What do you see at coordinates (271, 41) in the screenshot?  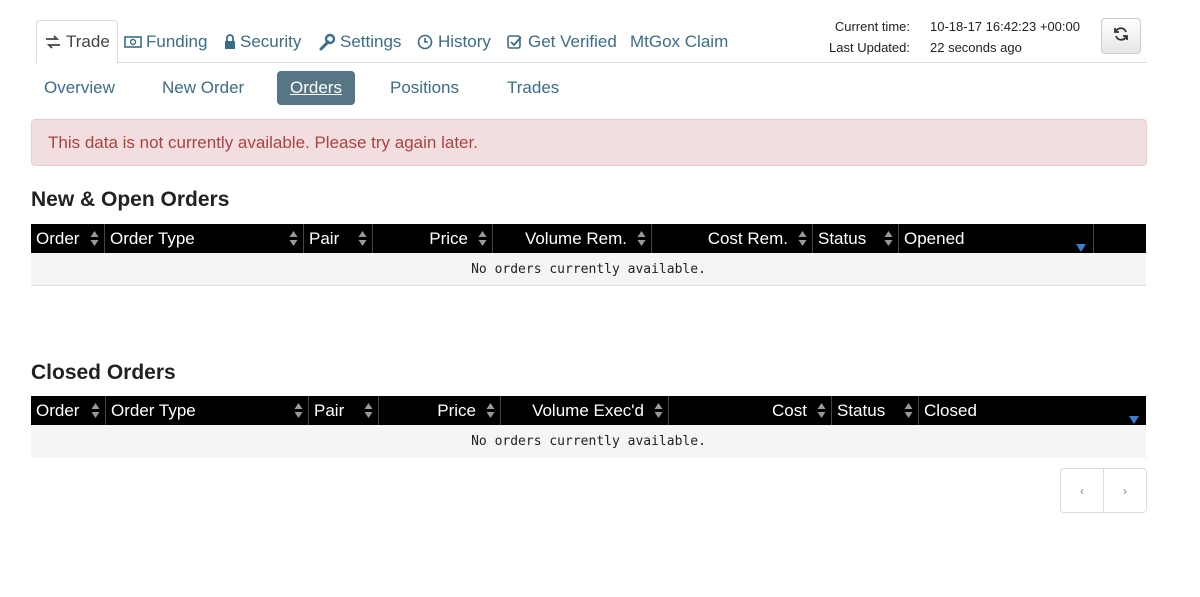 I see `tab-security-label: Security` at bounding box center [271, 41].